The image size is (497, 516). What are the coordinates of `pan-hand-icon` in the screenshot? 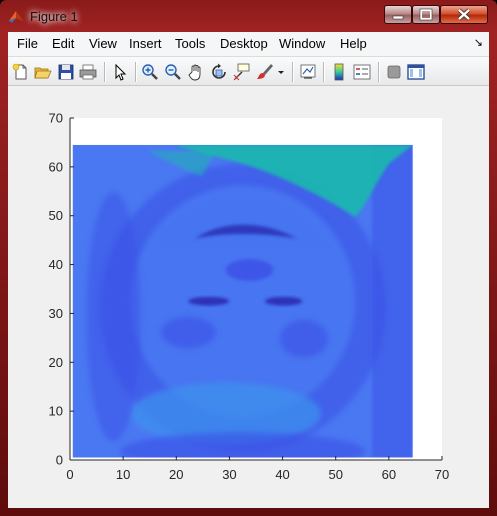 It's located at (196, 72).